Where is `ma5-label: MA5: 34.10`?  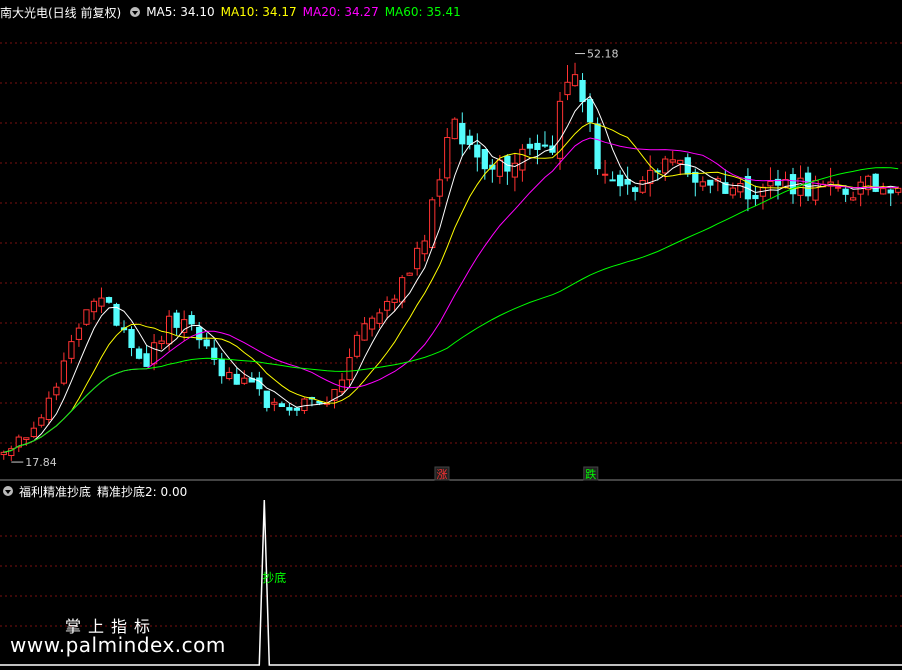
ma5-label: MA5: 34.10 is located at coordinates (180, 12).